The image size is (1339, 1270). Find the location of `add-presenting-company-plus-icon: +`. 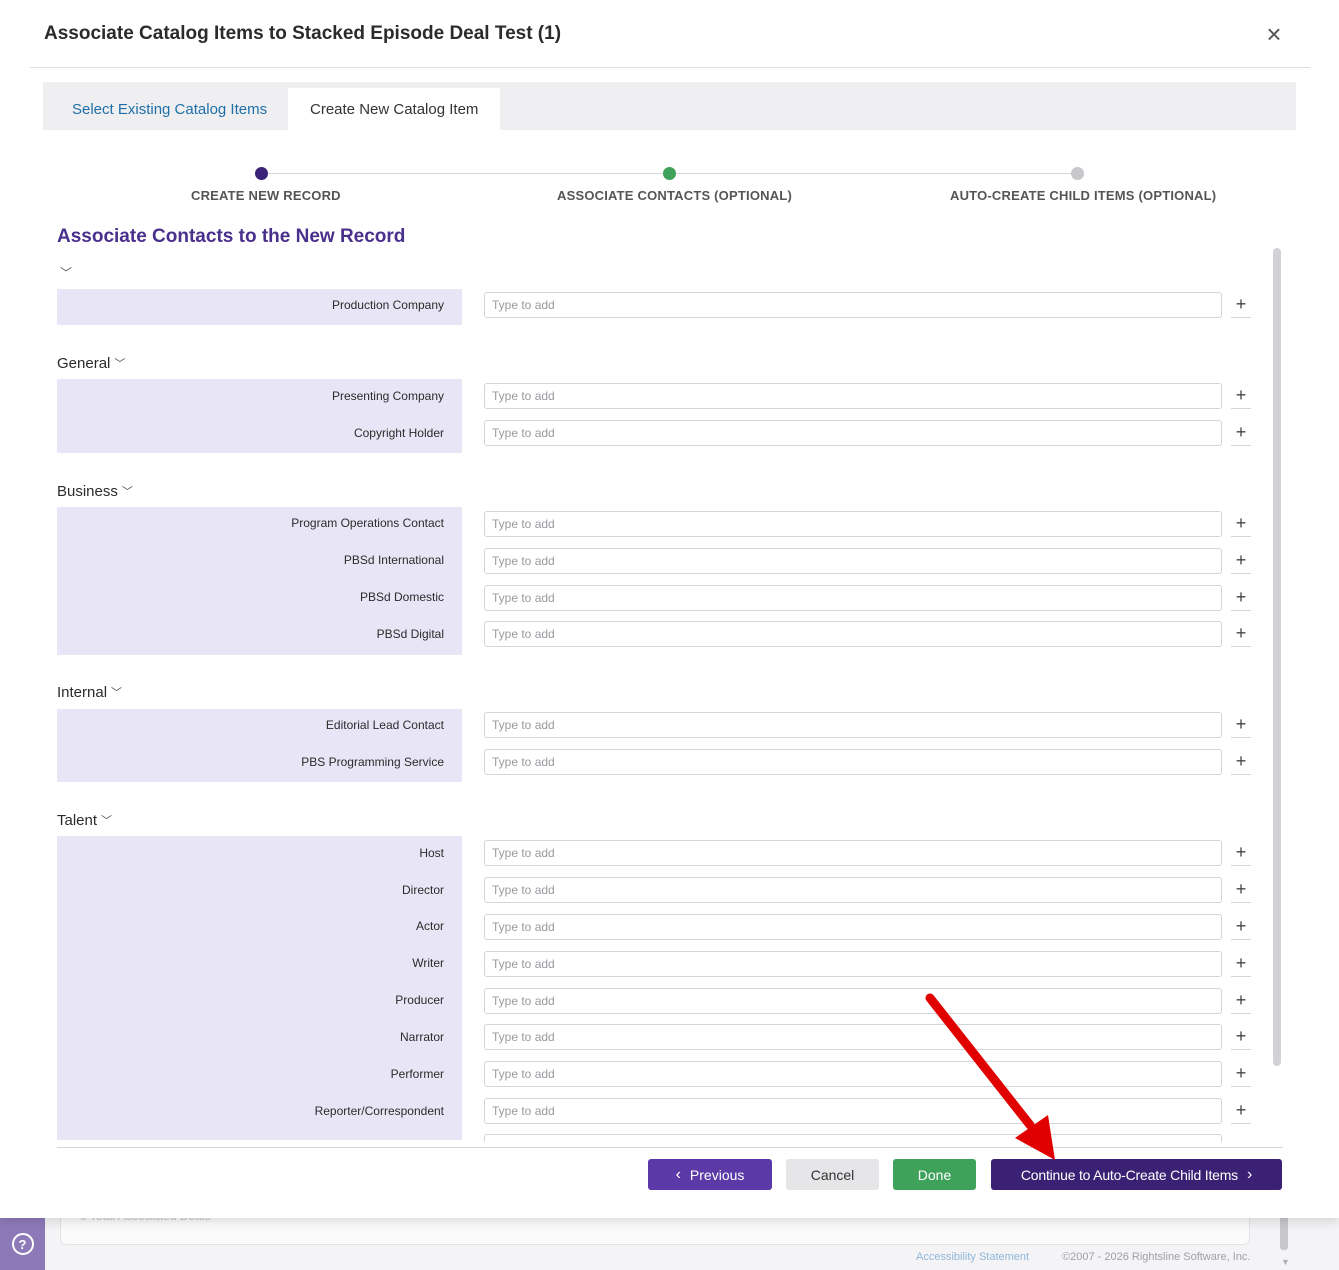

add-presenting-company-plus-icon: + is located at coordinates (1241, 396).